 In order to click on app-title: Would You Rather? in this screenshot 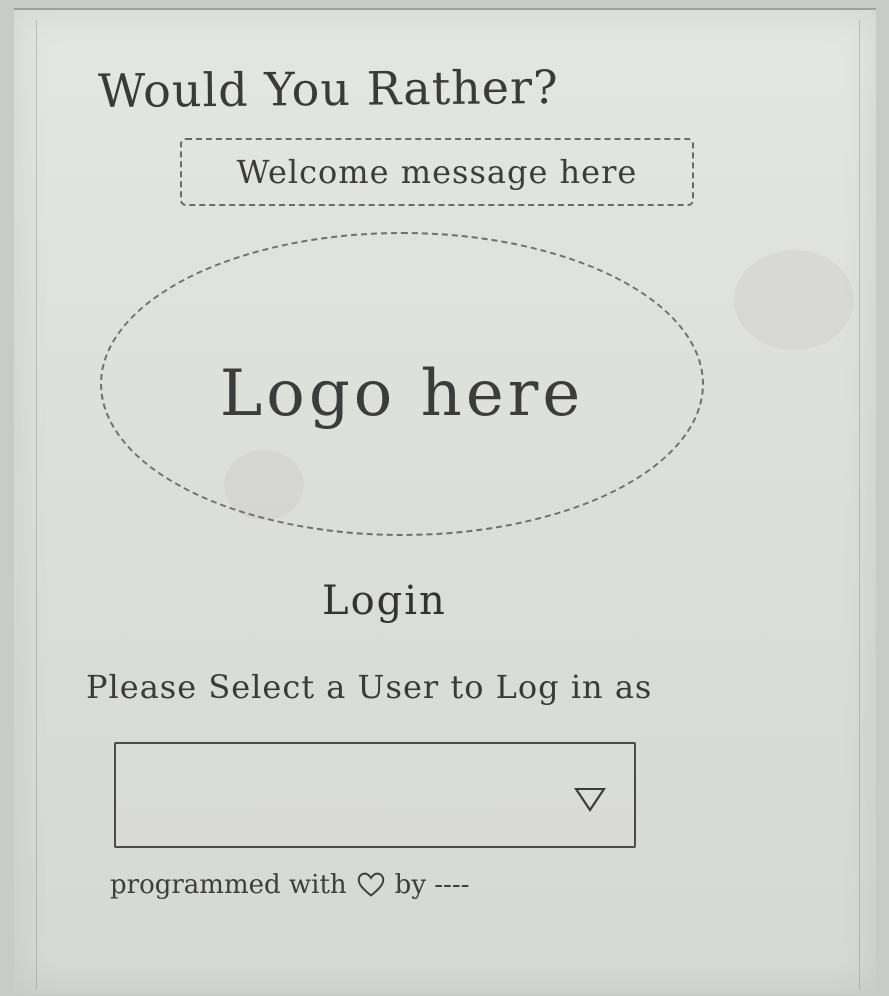, I will do `click(328, 89)`.